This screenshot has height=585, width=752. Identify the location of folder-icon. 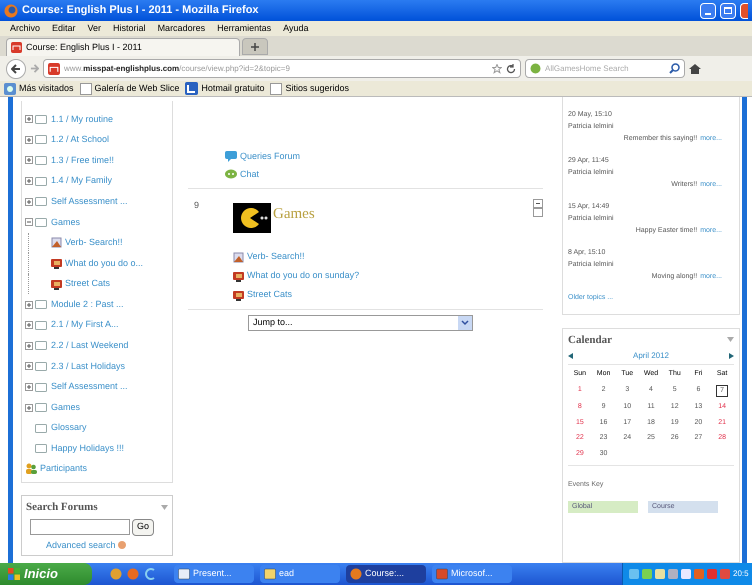
(270, 574).